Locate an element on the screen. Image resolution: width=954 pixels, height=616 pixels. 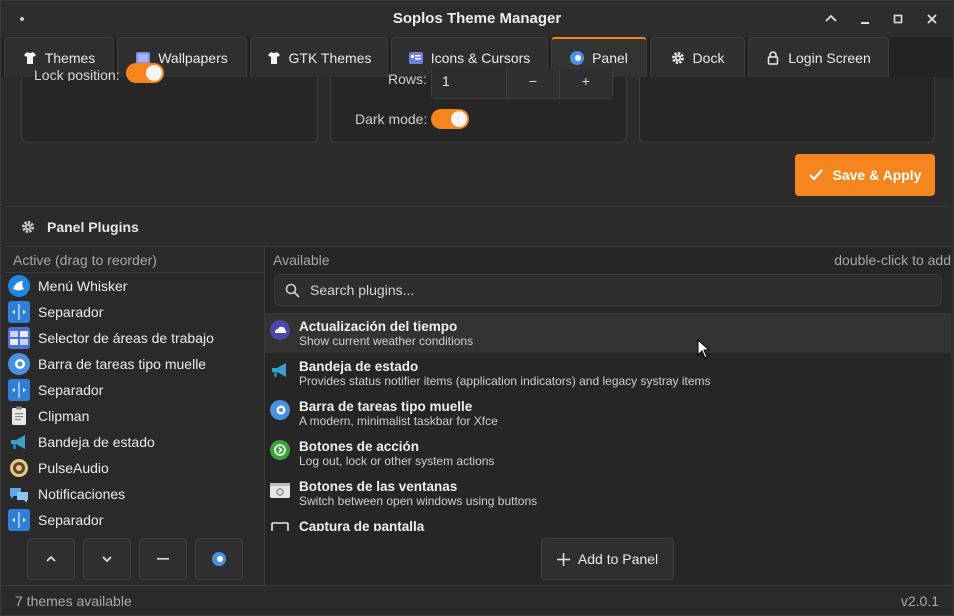
appearance-card: Rows: 1 − + Dark mode: is located at coordinates (478, 106).